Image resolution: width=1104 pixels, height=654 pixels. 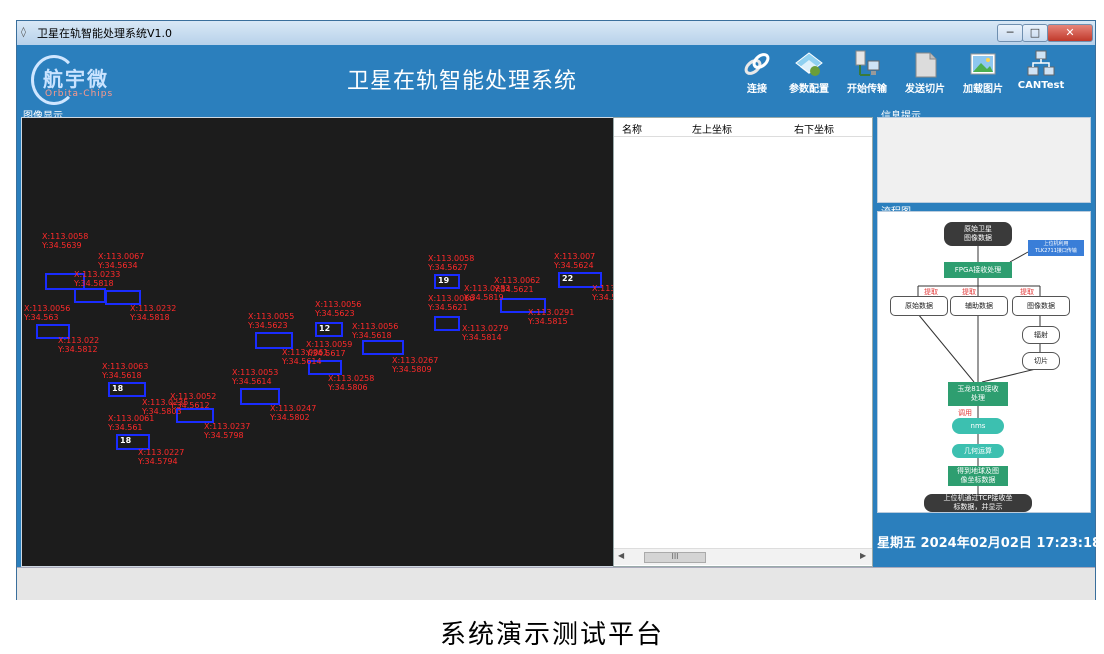 I want to click on flow-node-geometry: 几何运算, so click(x=978, y=451).